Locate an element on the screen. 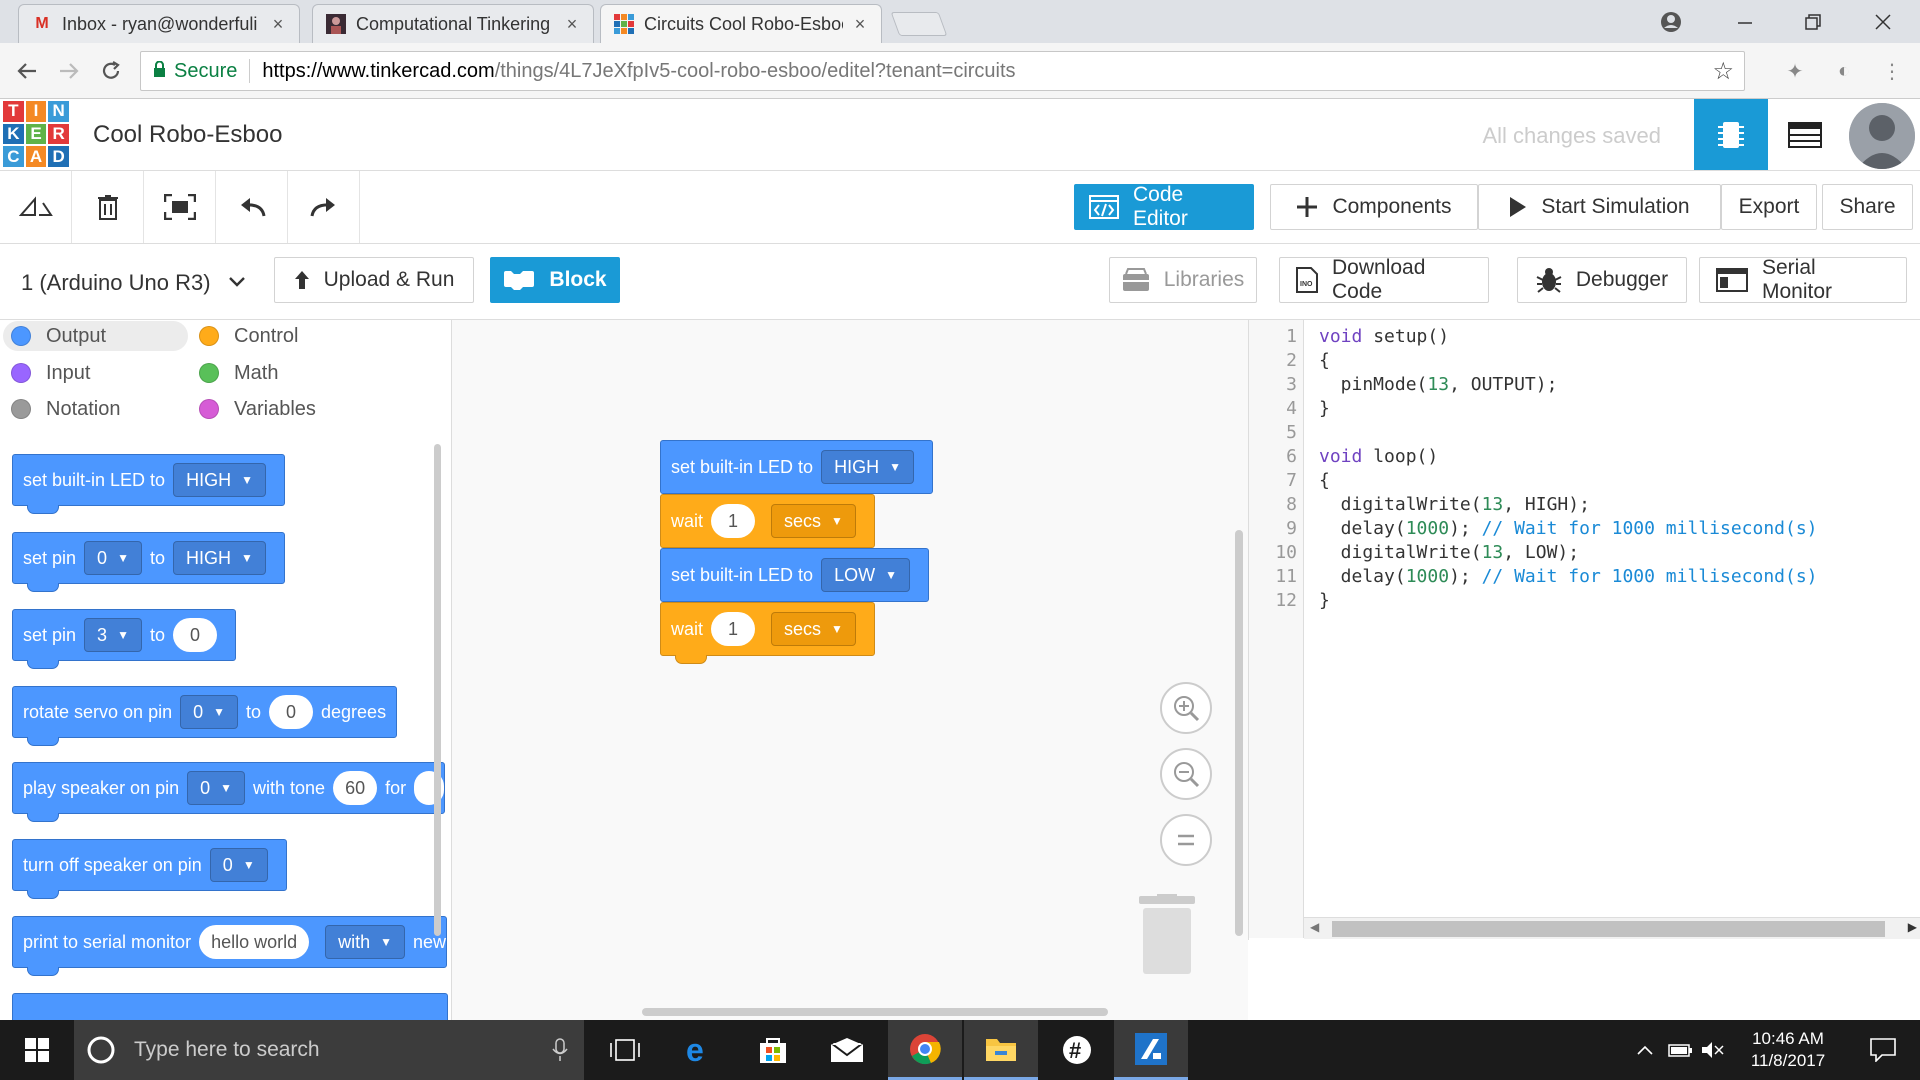 The image size is (1920, 1080). profile-button is located at coordinates (1671, 21).